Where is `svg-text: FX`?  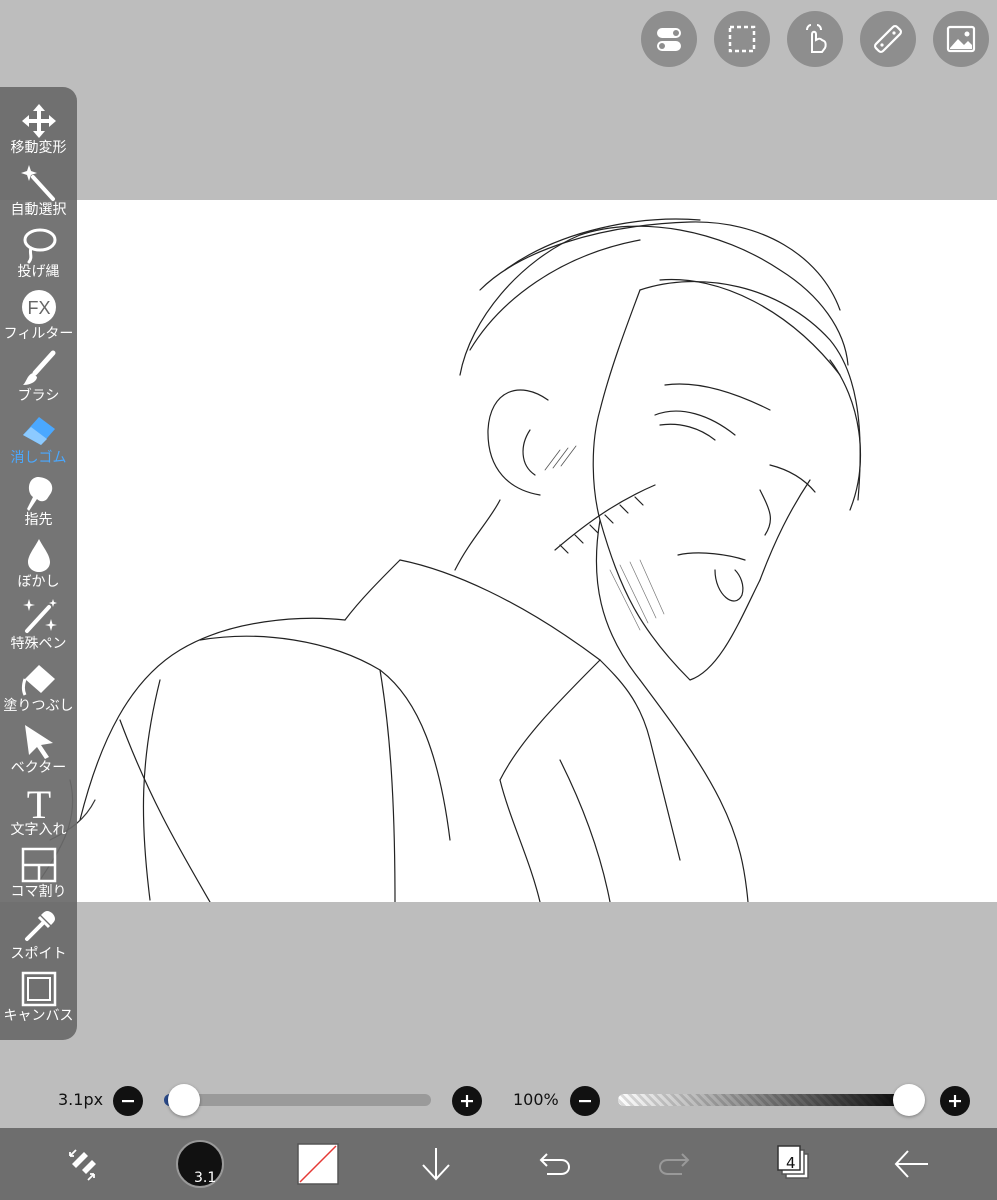 svg-text: FX is located at coordinates (38, 308).